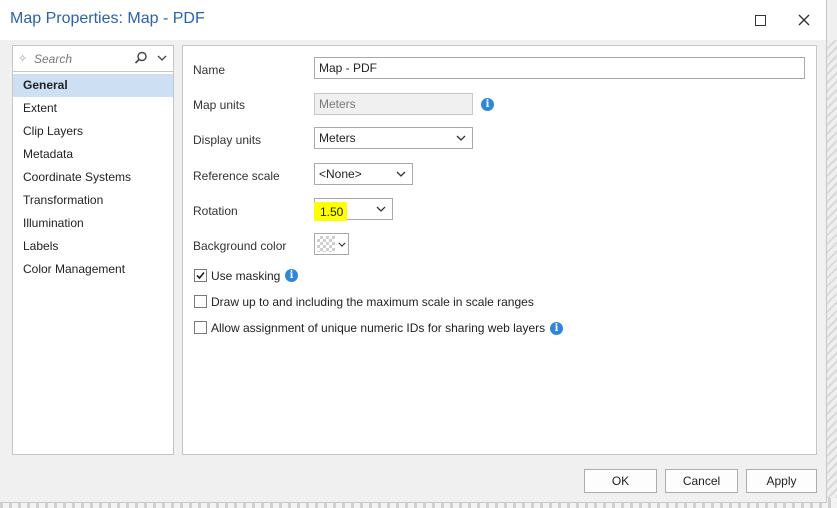 Image resolution: width=837 pixels, height=508 pixels. Describe the element at coordinates (93, 154) in the screenshot. I see `nav-item-metadata: Metadata` at that location.